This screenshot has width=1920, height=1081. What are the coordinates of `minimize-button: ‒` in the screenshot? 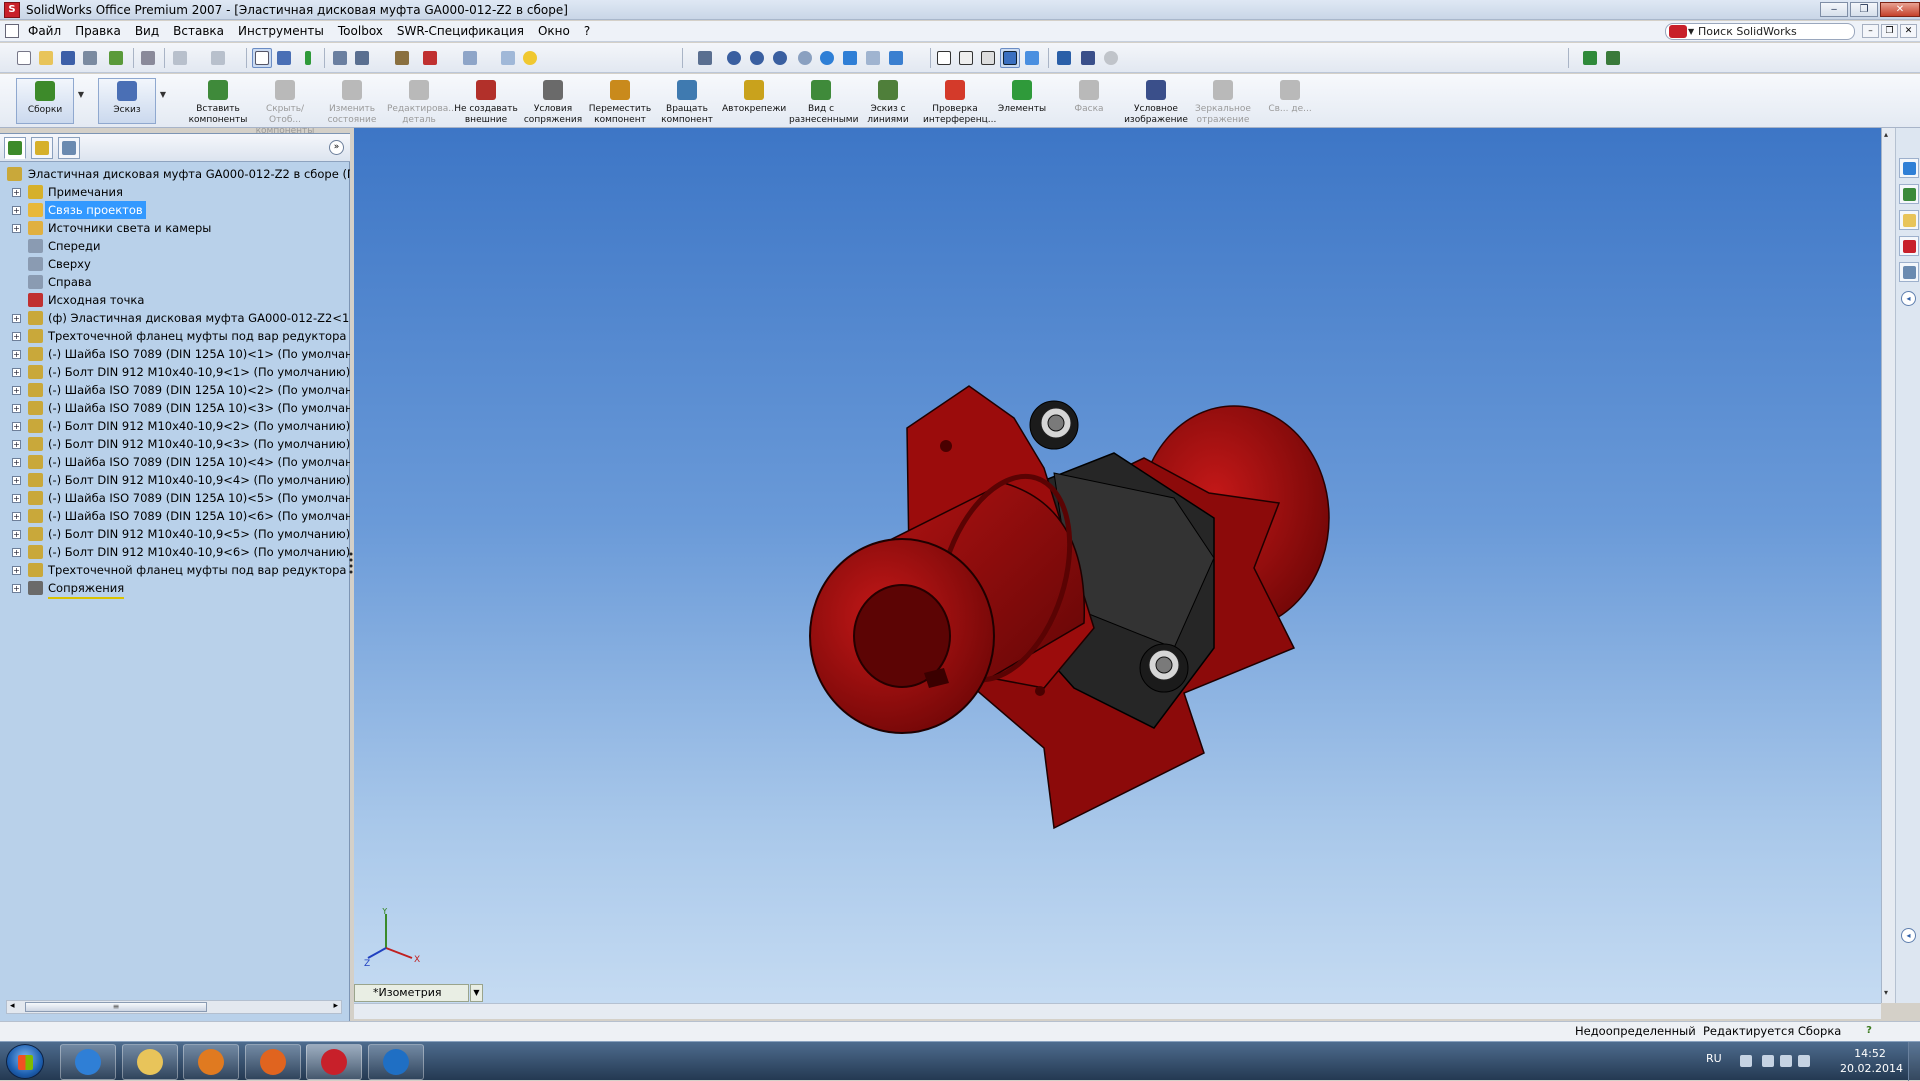 It's located at (1834, 9).